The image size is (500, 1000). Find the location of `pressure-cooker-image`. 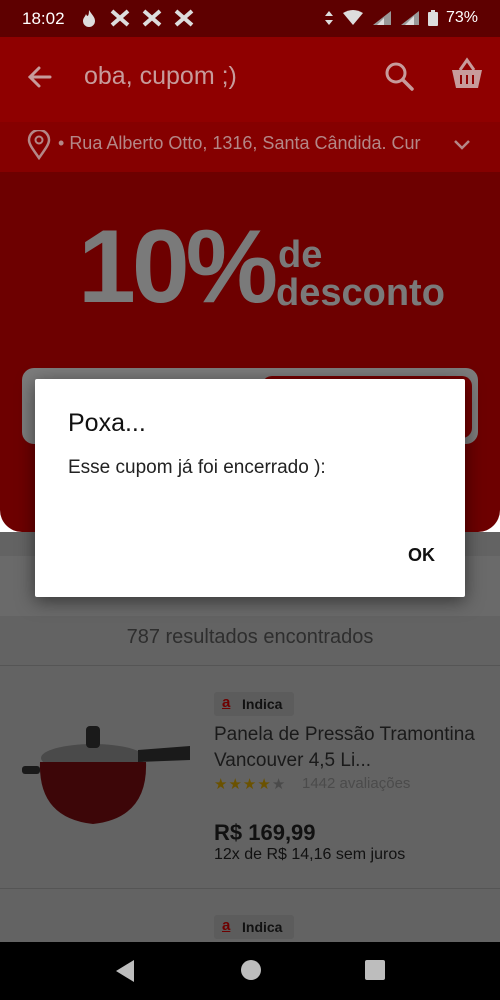

pressure-cooker-image is located at coordinates (108, 775).